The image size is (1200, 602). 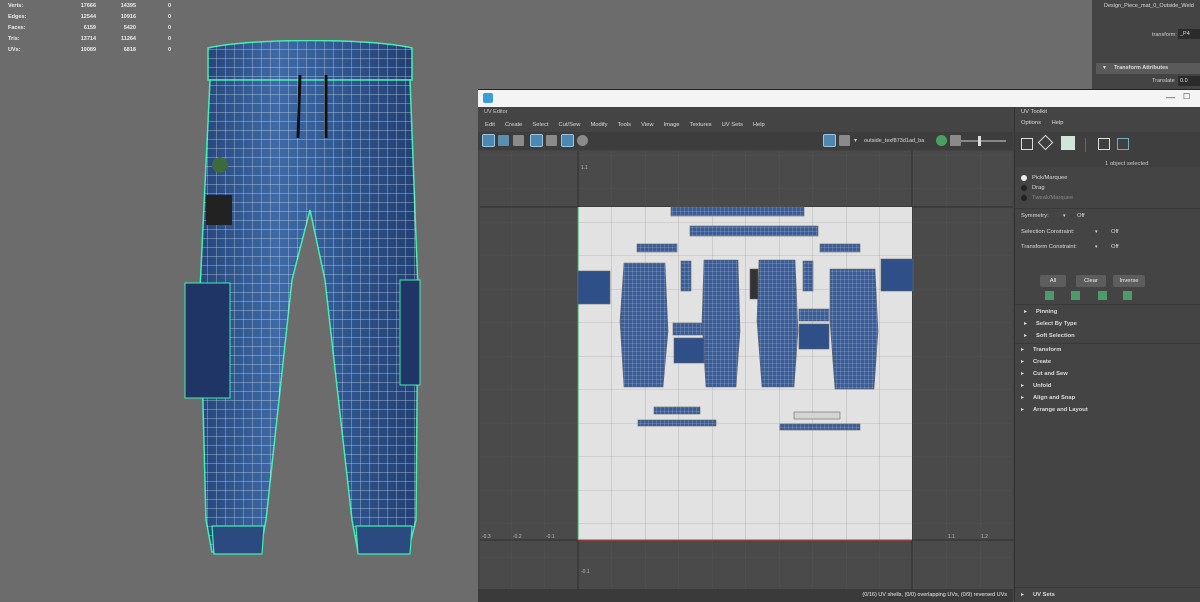 What do you see at coordinates (1055, 336) in the screenshot?
I see `section-label: Soft Selection` at bounding box center [1055, 336].